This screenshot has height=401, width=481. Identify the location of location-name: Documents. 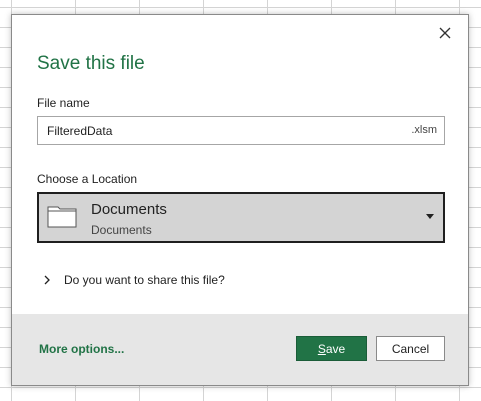
(129, 209).